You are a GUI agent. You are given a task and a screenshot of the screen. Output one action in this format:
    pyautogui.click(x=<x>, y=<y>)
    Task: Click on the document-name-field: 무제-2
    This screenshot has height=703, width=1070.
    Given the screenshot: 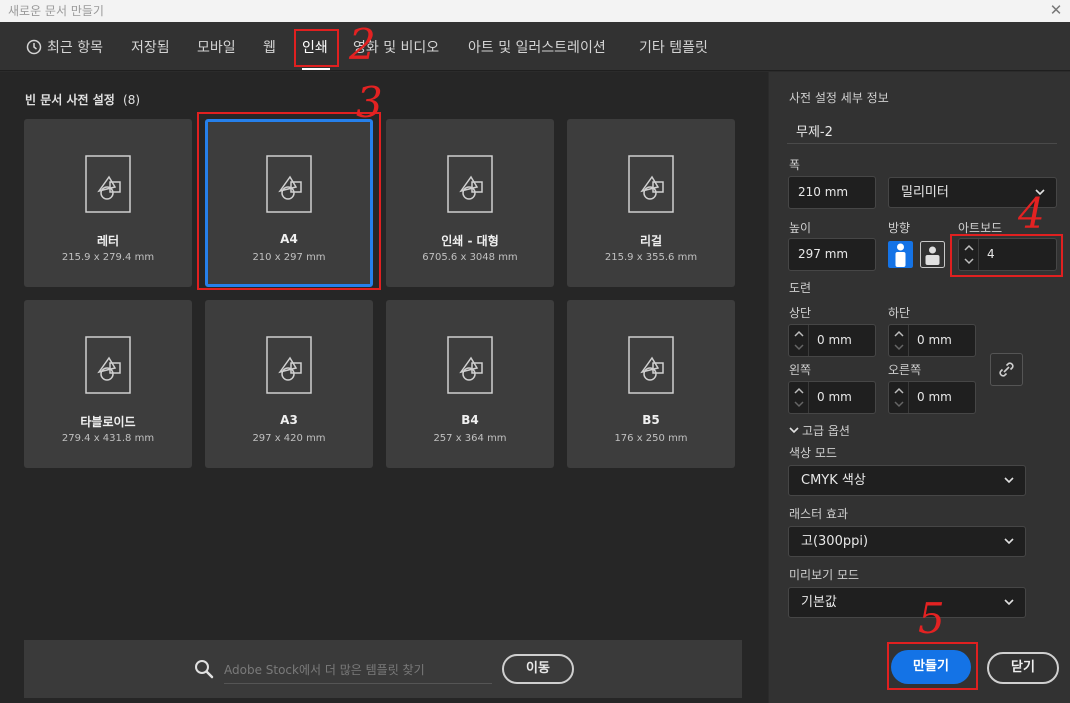 What is the action you would take?
    pyautogui.click(x=922, y=131)
    